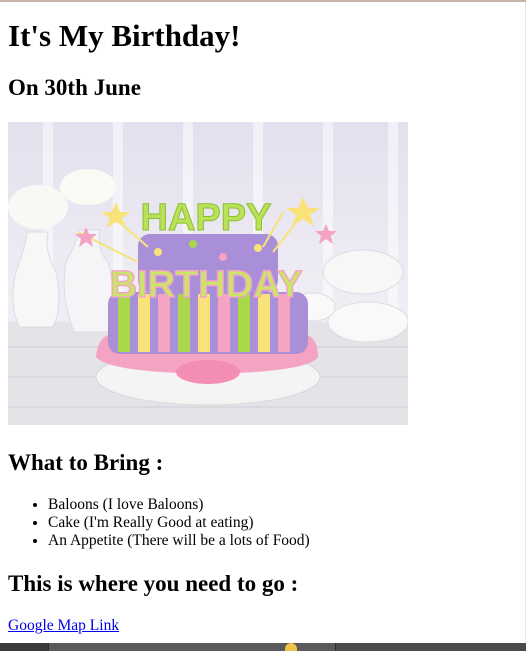 Image resolution: width=526 pixels, height=651 pixels. Describe the element at coordinates (263, 1) in the screenshot. I see `window-top-border` at that location.